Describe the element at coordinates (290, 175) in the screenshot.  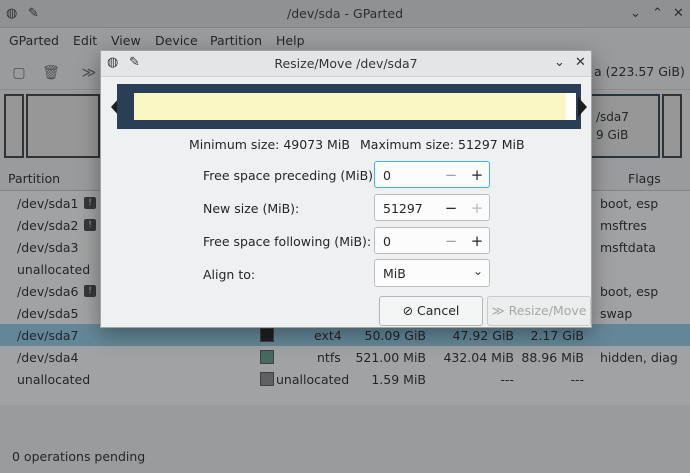
I see `free-space-preceding-label: Free space preceding (MiB):` at that location.